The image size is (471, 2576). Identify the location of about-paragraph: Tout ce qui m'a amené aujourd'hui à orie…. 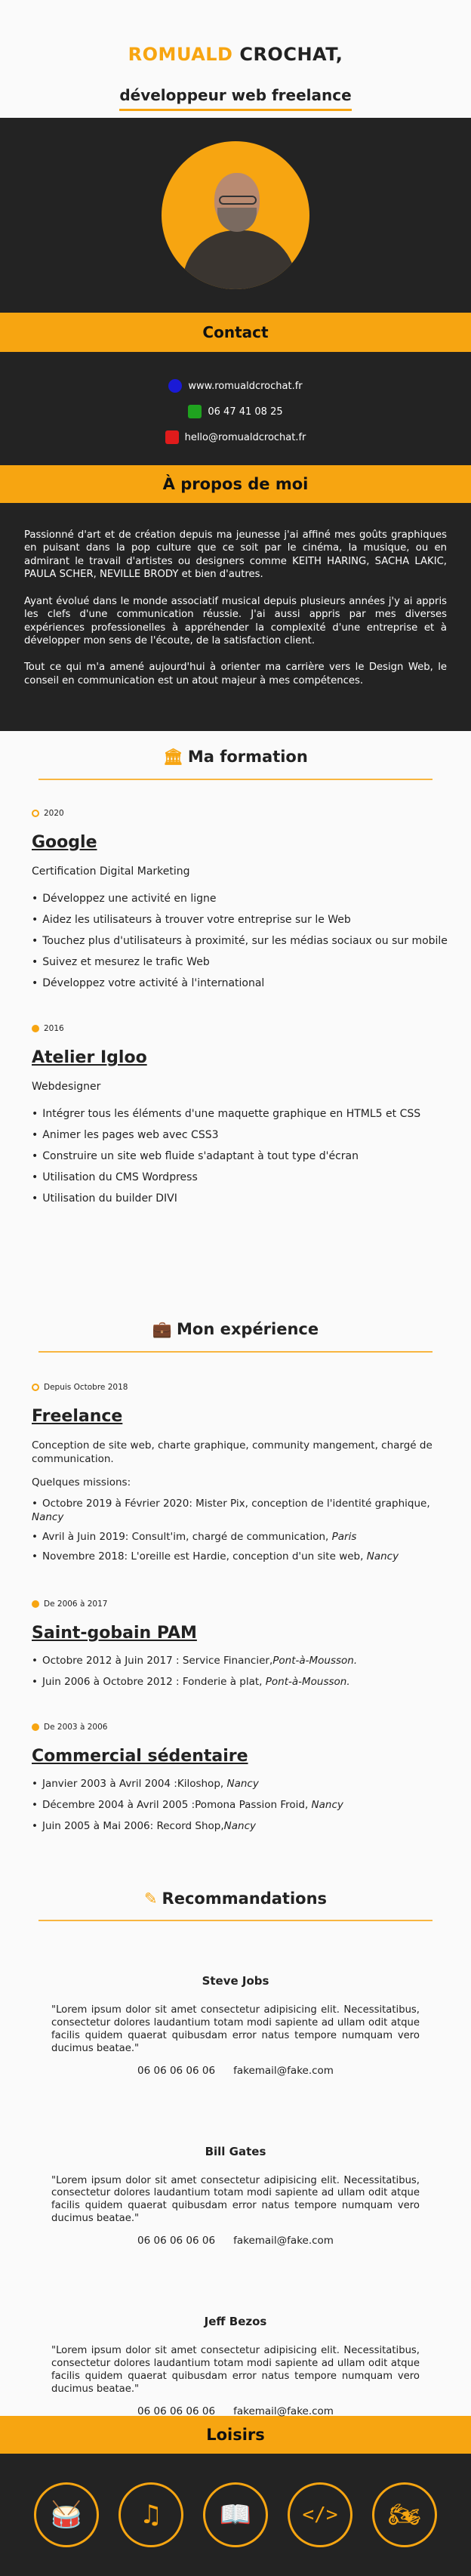
(235, 674).